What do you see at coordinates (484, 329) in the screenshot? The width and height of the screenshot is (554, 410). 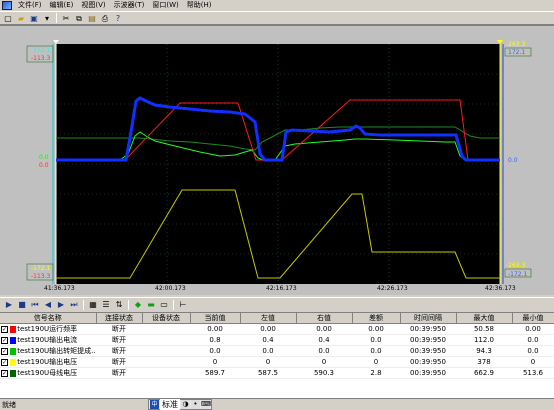 I see `max-value: 50.58` at bounding box center [484, 329].